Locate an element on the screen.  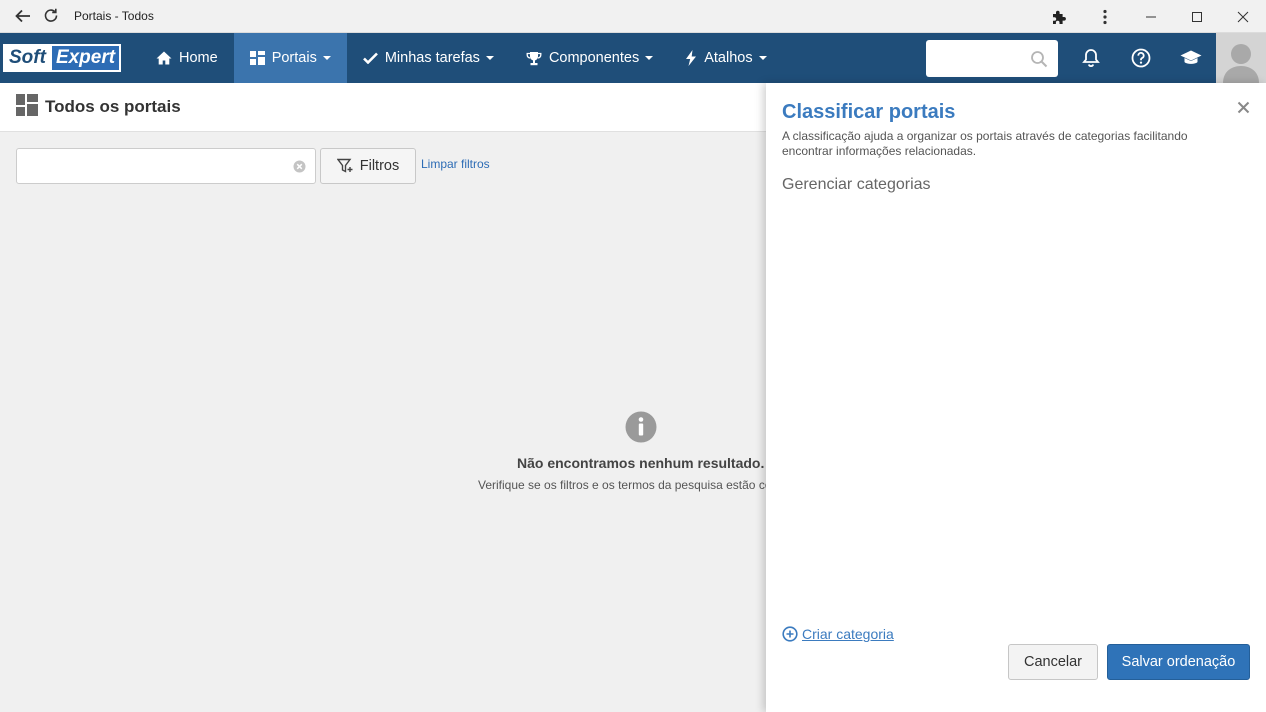
nav-portais: Portais is located at coordinates (290, 58).